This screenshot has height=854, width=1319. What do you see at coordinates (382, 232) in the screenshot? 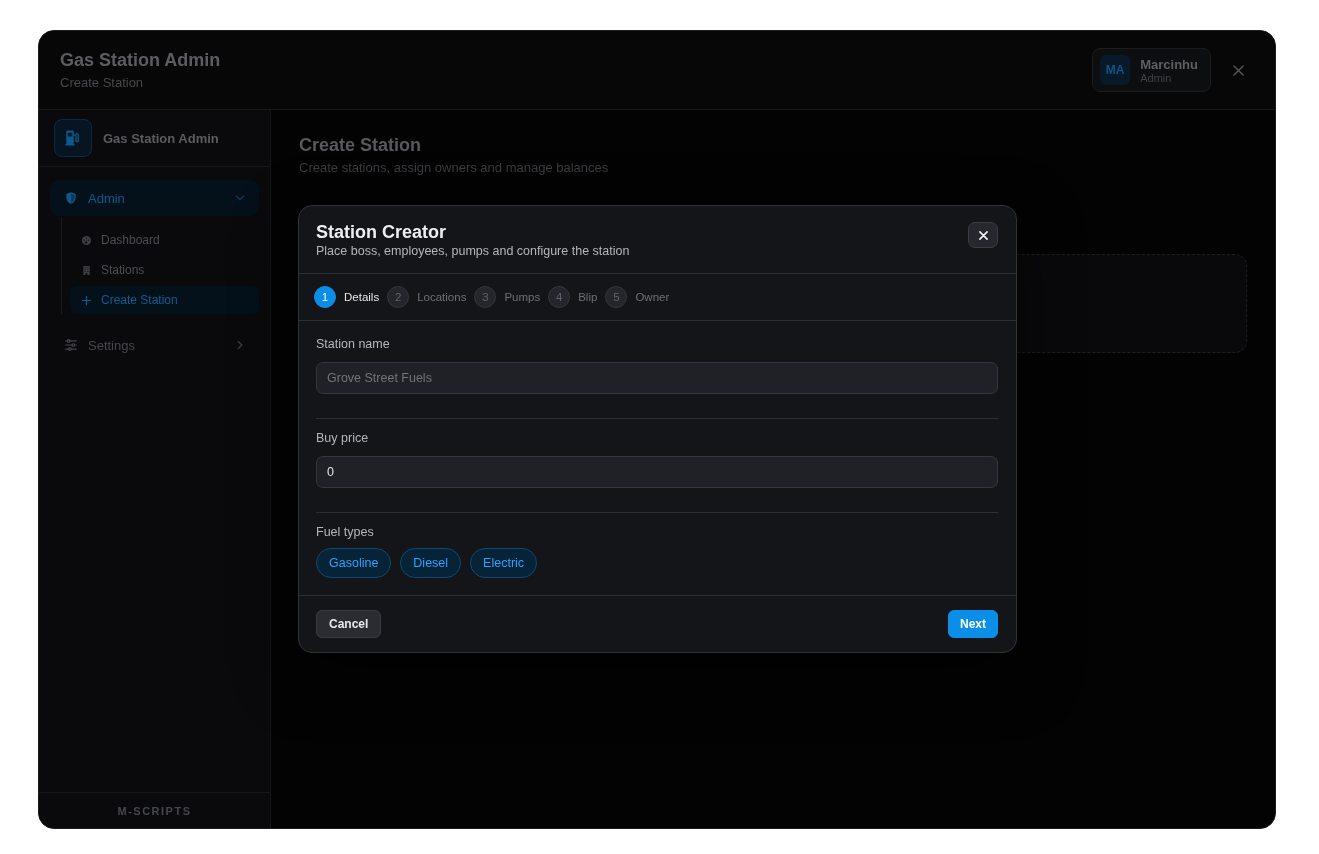
I see `modal-title: Station Creator` at bounding box center [382, 232].